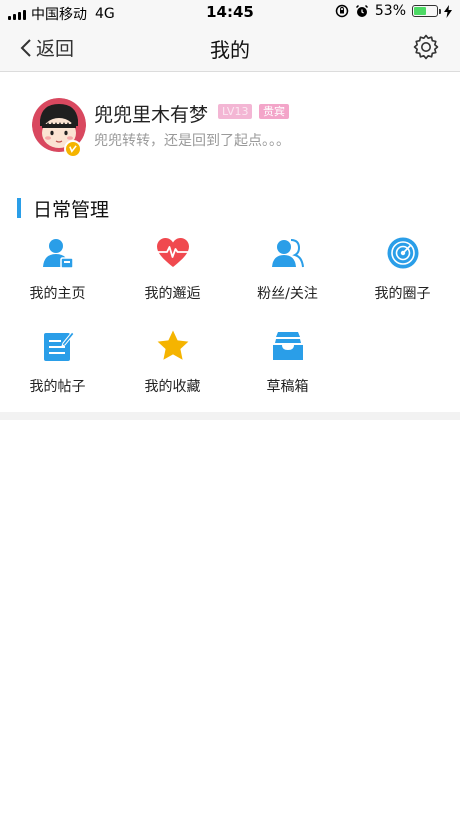 The image size is (460, 818). What do you see at coordinates (151, 115) in the screenshot?
I see `username: 兜兜里木有梦` at bounding box center [151, 115].